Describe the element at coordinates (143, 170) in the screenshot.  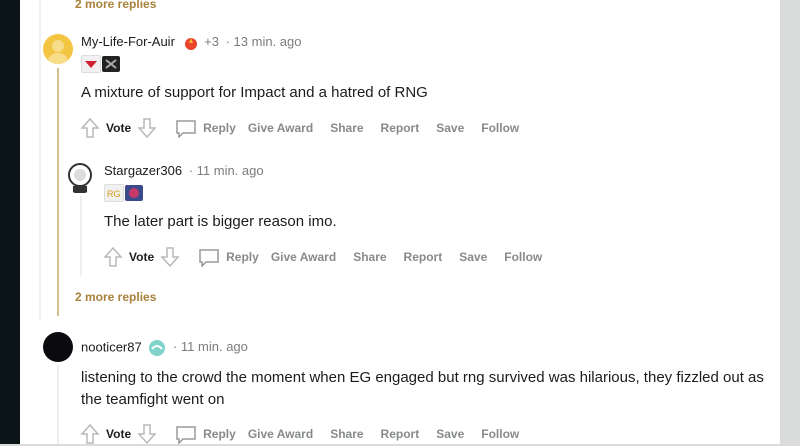
I see `username-link: Stargazer306` at that location.